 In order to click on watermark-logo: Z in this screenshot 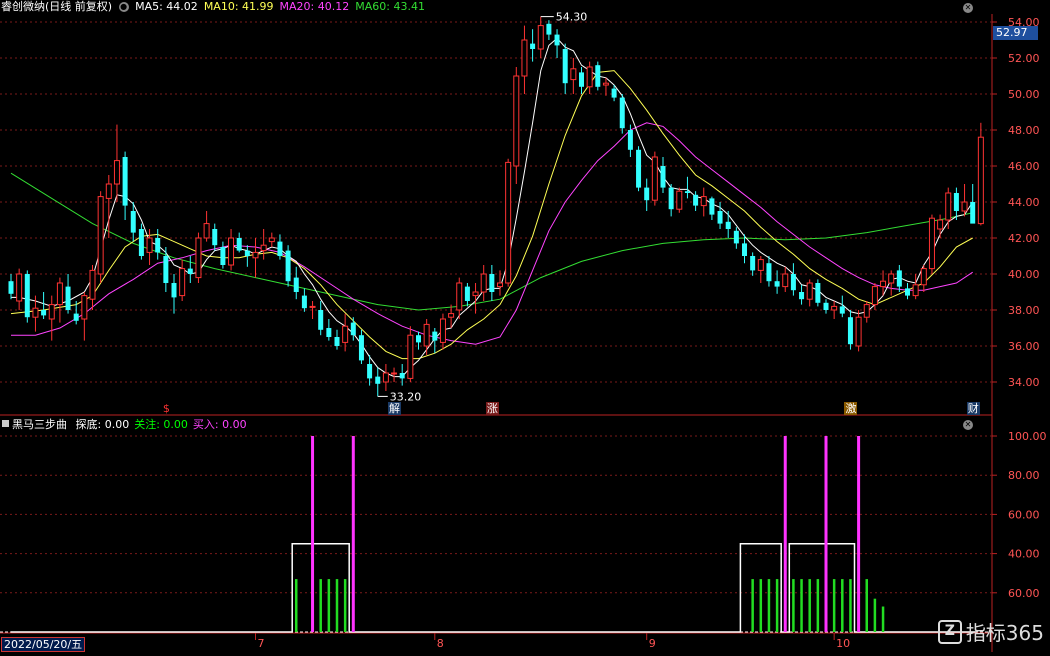, I will do `click(949, 631)`.